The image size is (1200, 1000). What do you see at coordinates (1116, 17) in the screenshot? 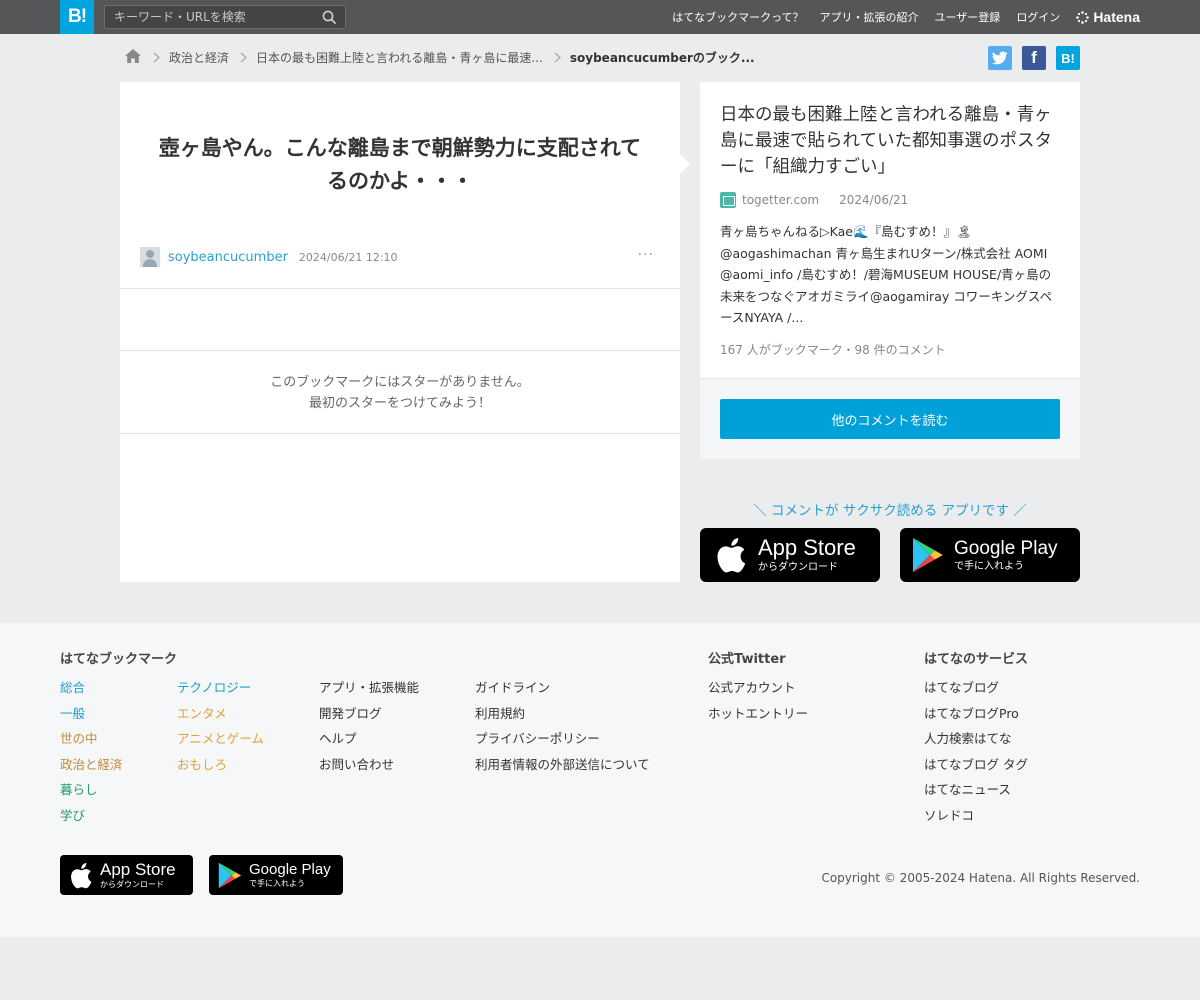
I see `hatena-logo-text: Hatena` at bounding box center [1116, 17].